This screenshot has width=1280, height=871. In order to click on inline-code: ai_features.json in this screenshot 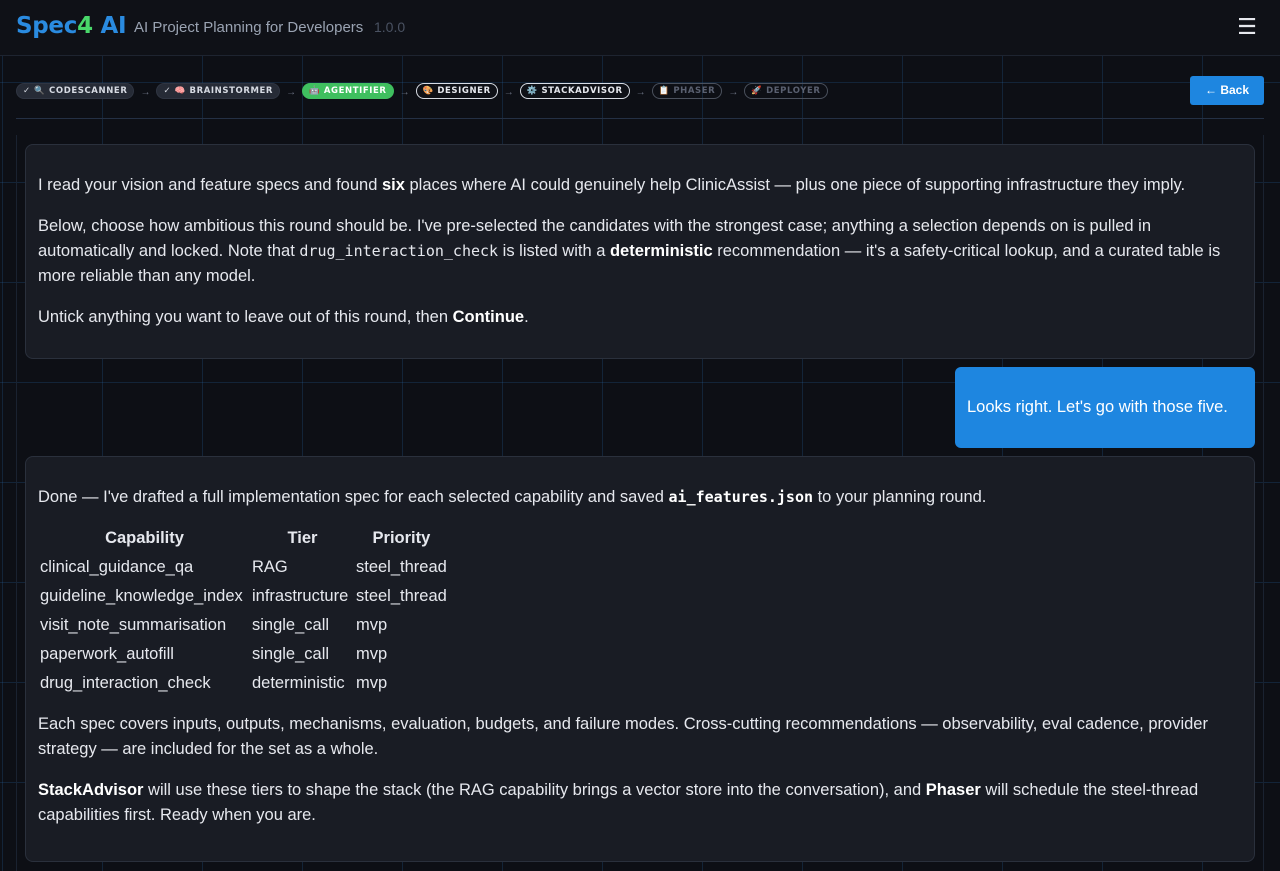, I will do `click(741, 497)`.